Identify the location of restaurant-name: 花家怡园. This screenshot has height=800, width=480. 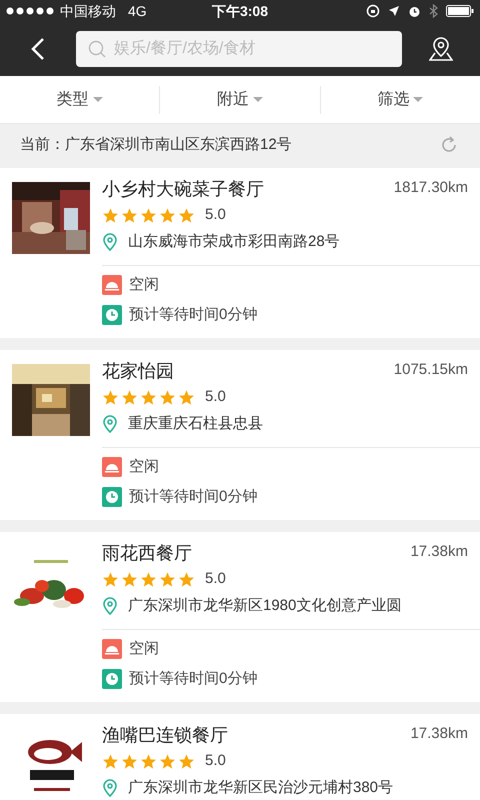
(138, 371).